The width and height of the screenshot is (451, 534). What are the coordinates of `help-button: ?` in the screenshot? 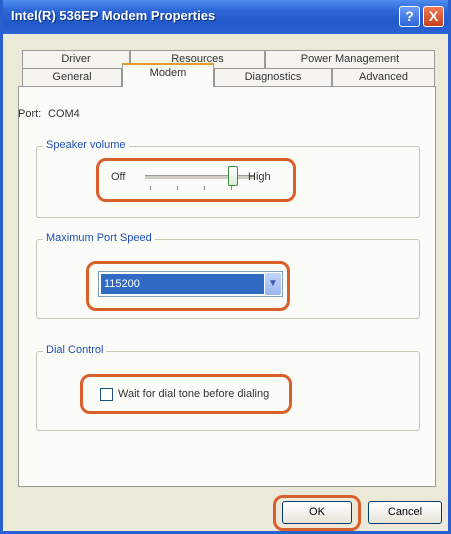 It's located at (409, 16).